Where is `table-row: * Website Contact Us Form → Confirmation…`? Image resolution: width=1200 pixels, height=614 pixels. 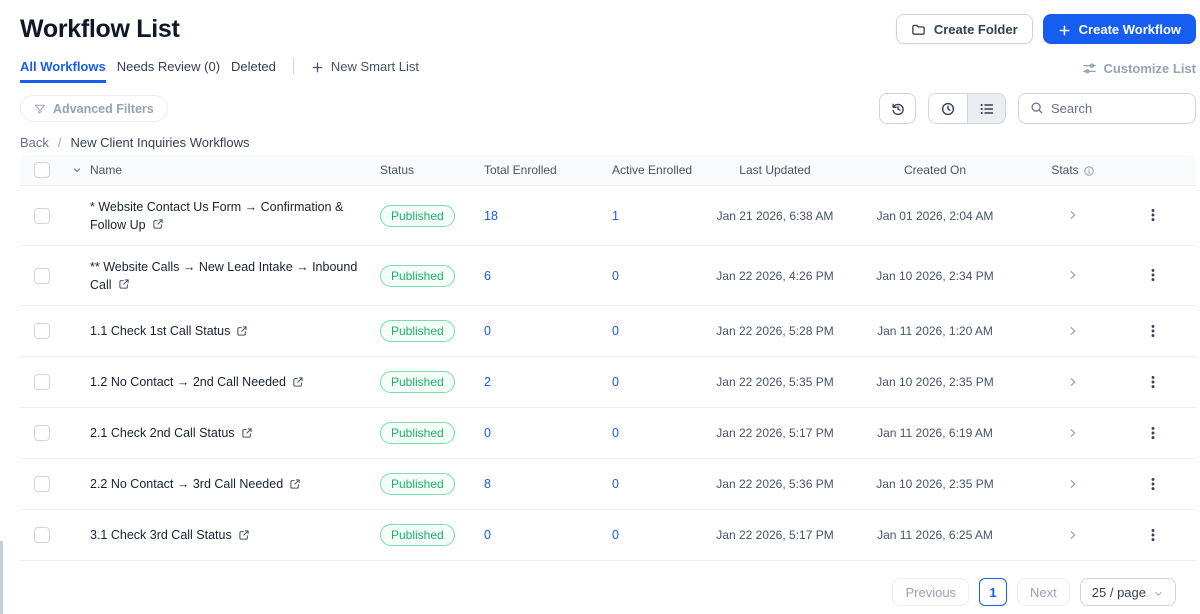 table-row: * Website Contact Us Form → Confirmation… is located at coordinates (608, 216).